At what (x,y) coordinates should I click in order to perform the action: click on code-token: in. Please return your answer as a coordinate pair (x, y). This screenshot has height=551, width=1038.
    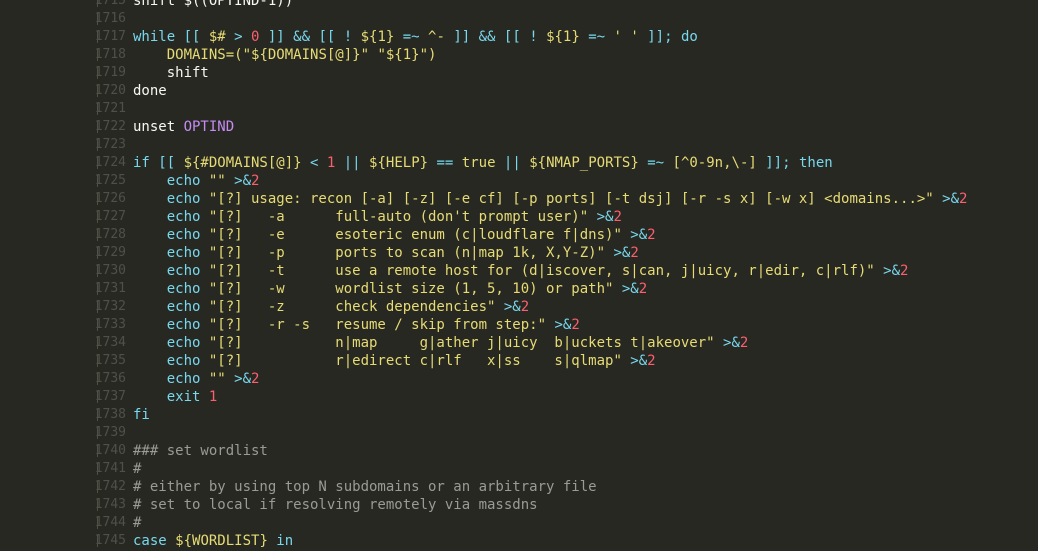
    Looking at the image, I should click on (280, 541).